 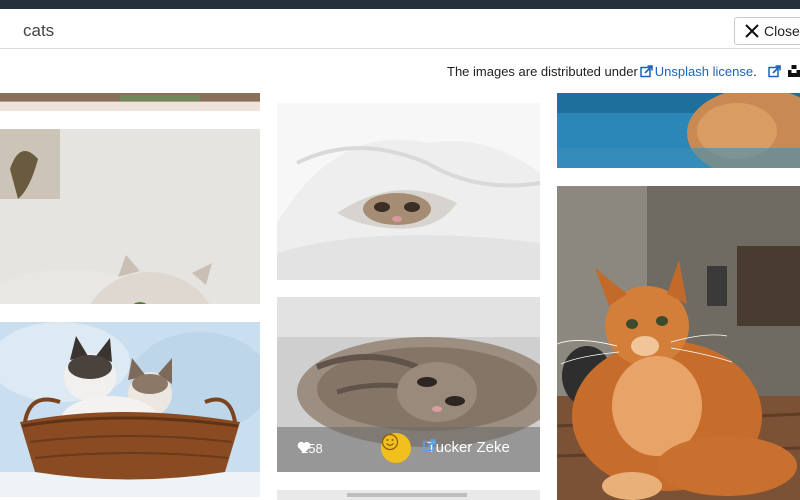 What do you see at coordinates (704, 71) in the screenshot?
I see `unsplash-license-link: Unsplash license` at bounding box center [704, 71].